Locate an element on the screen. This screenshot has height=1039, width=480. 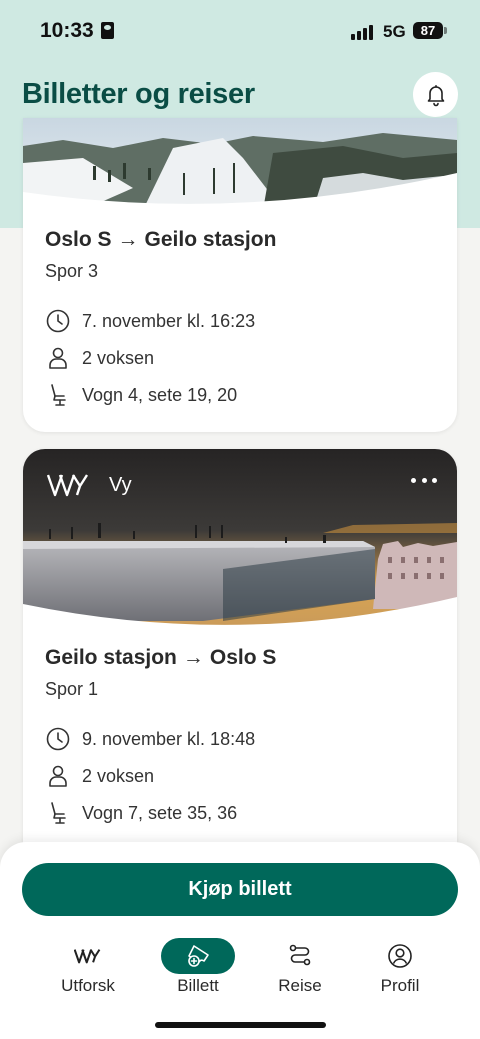
battery-icon: 87 is located at coordinates (428, 30).